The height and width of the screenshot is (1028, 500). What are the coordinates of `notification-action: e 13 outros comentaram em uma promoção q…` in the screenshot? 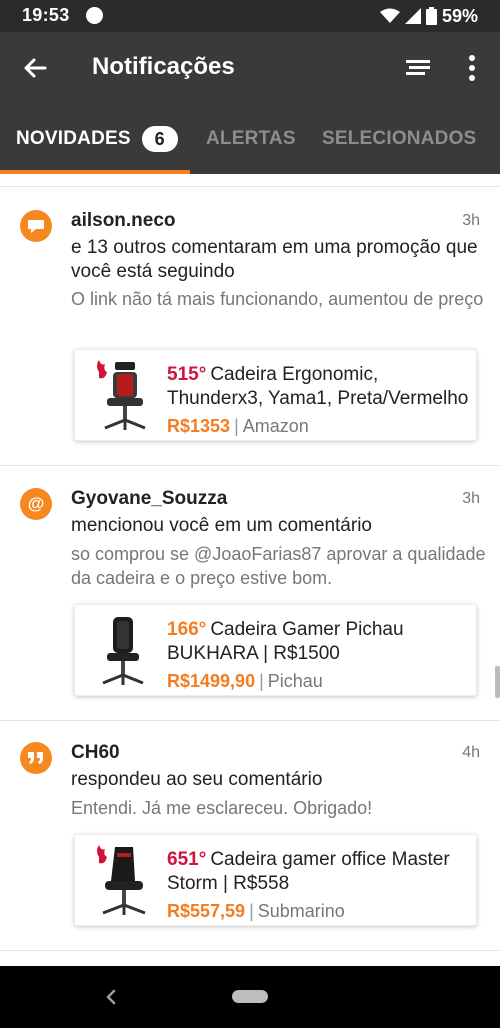 It's located at (274, 259).